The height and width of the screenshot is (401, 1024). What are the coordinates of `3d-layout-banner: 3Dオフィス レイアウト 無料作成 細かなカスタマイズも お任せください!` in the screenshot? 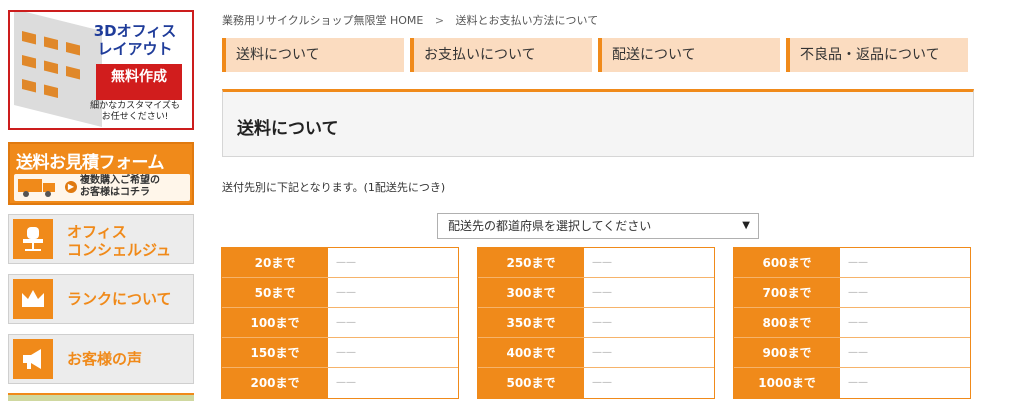 It's located at (101, 70).